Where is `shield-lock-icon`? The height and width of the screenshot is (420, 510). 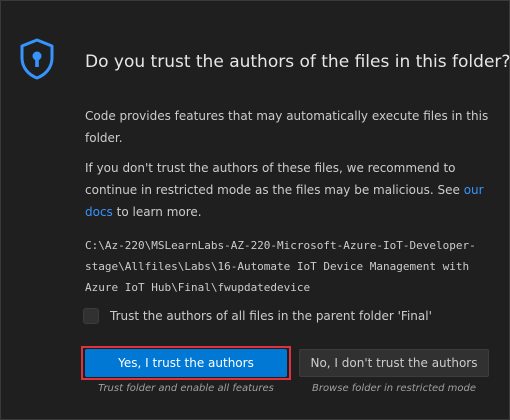 shield-lock-icon is located at coordinates (37, 59).